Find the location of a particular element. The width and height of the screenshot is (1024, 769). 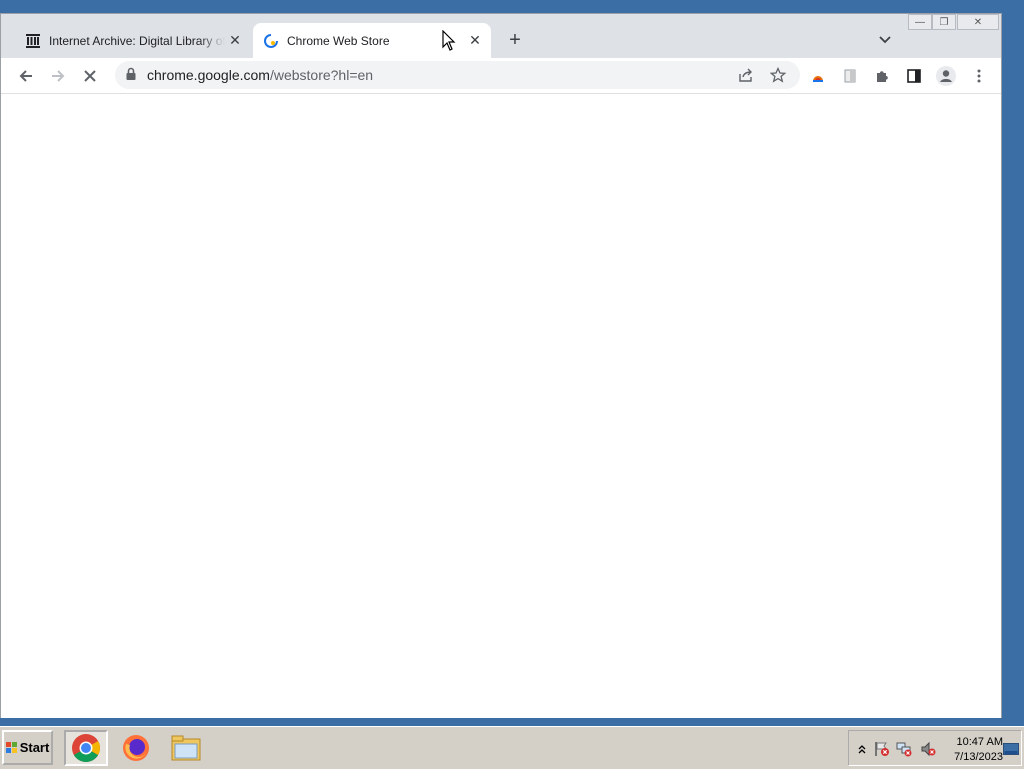

taskbar-explorer is located at coordinates (186, 748).